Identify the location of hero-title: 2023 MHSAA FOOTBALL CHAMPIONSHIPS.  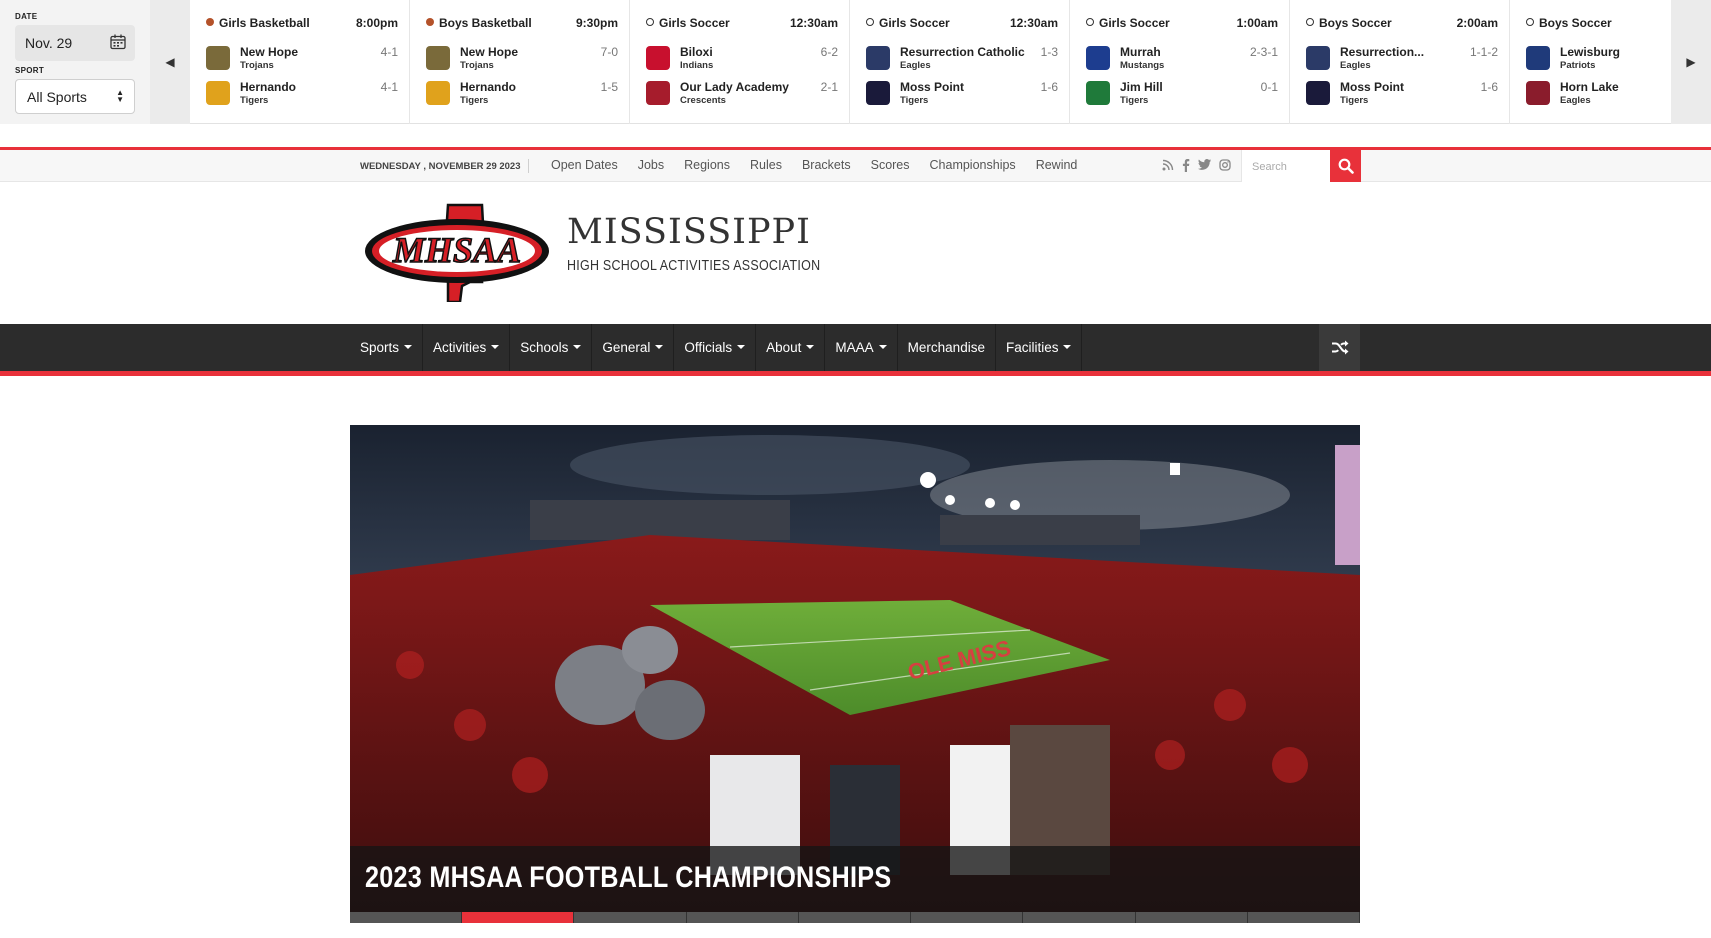
(628, 878).